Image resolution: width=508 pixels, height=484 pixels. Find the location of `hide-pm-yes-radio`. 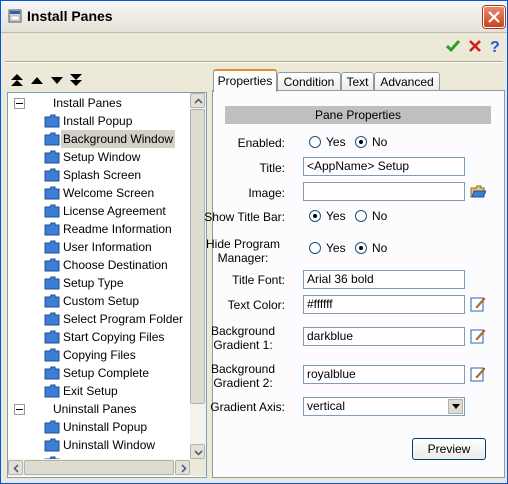

hide-pm-yes-radio is located at coordinates (315, 248).